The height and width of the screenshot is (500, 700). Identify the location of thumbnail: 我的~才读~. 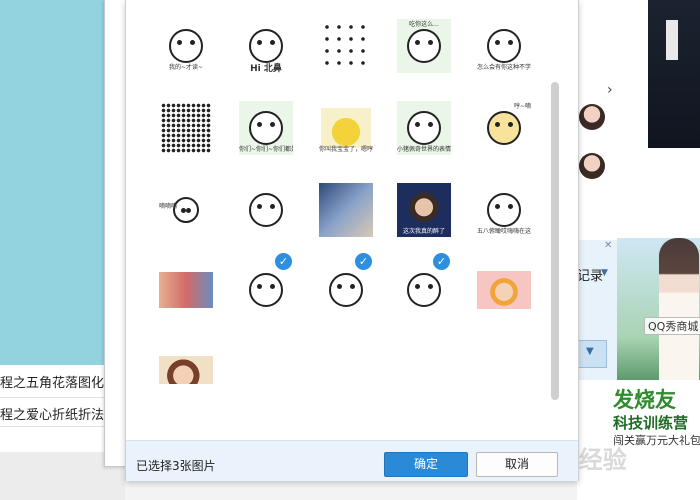
(186, 46).